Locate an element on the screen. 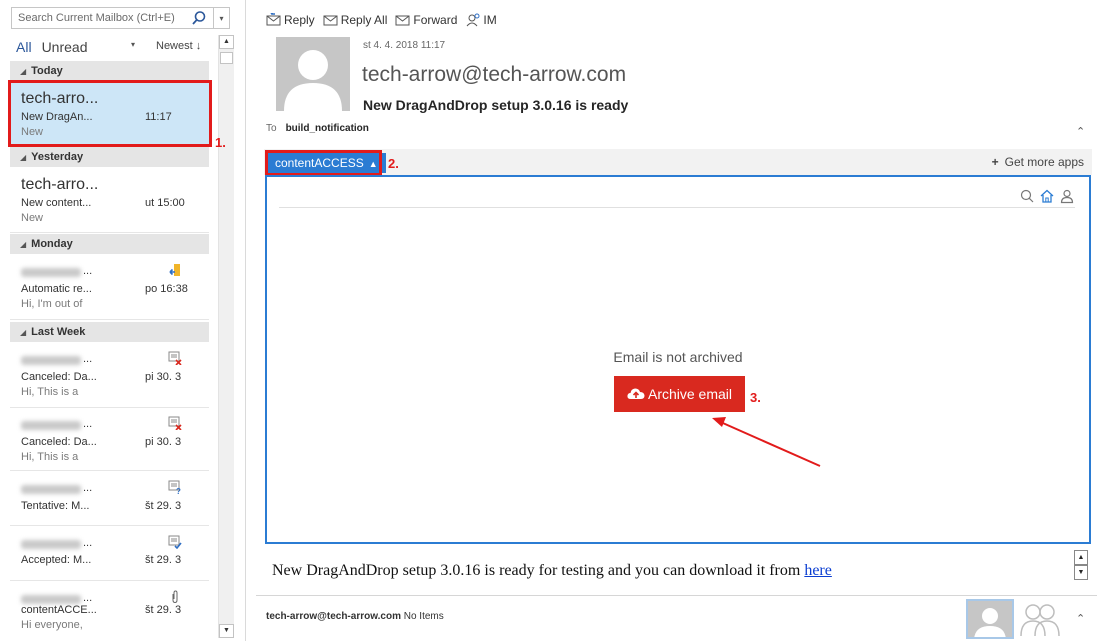 This screenshot has width=1097, height=641. home-icon is located at coordinates (1047, 196).